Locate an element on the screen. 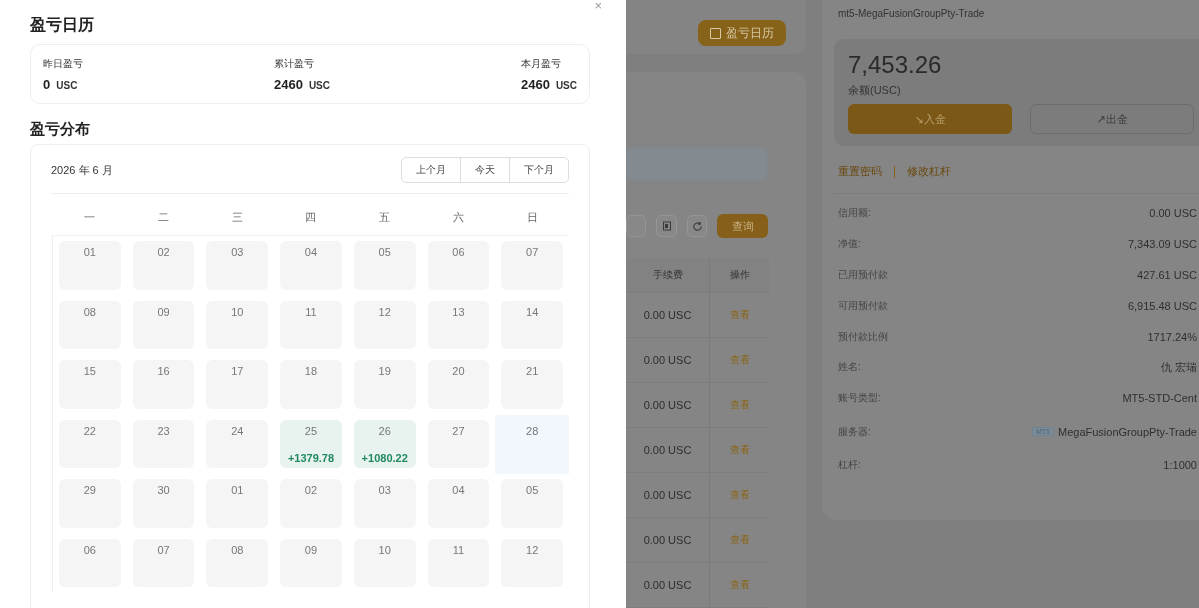  summary-label: 昨日盈亏 is located at coordinates (63, 64).